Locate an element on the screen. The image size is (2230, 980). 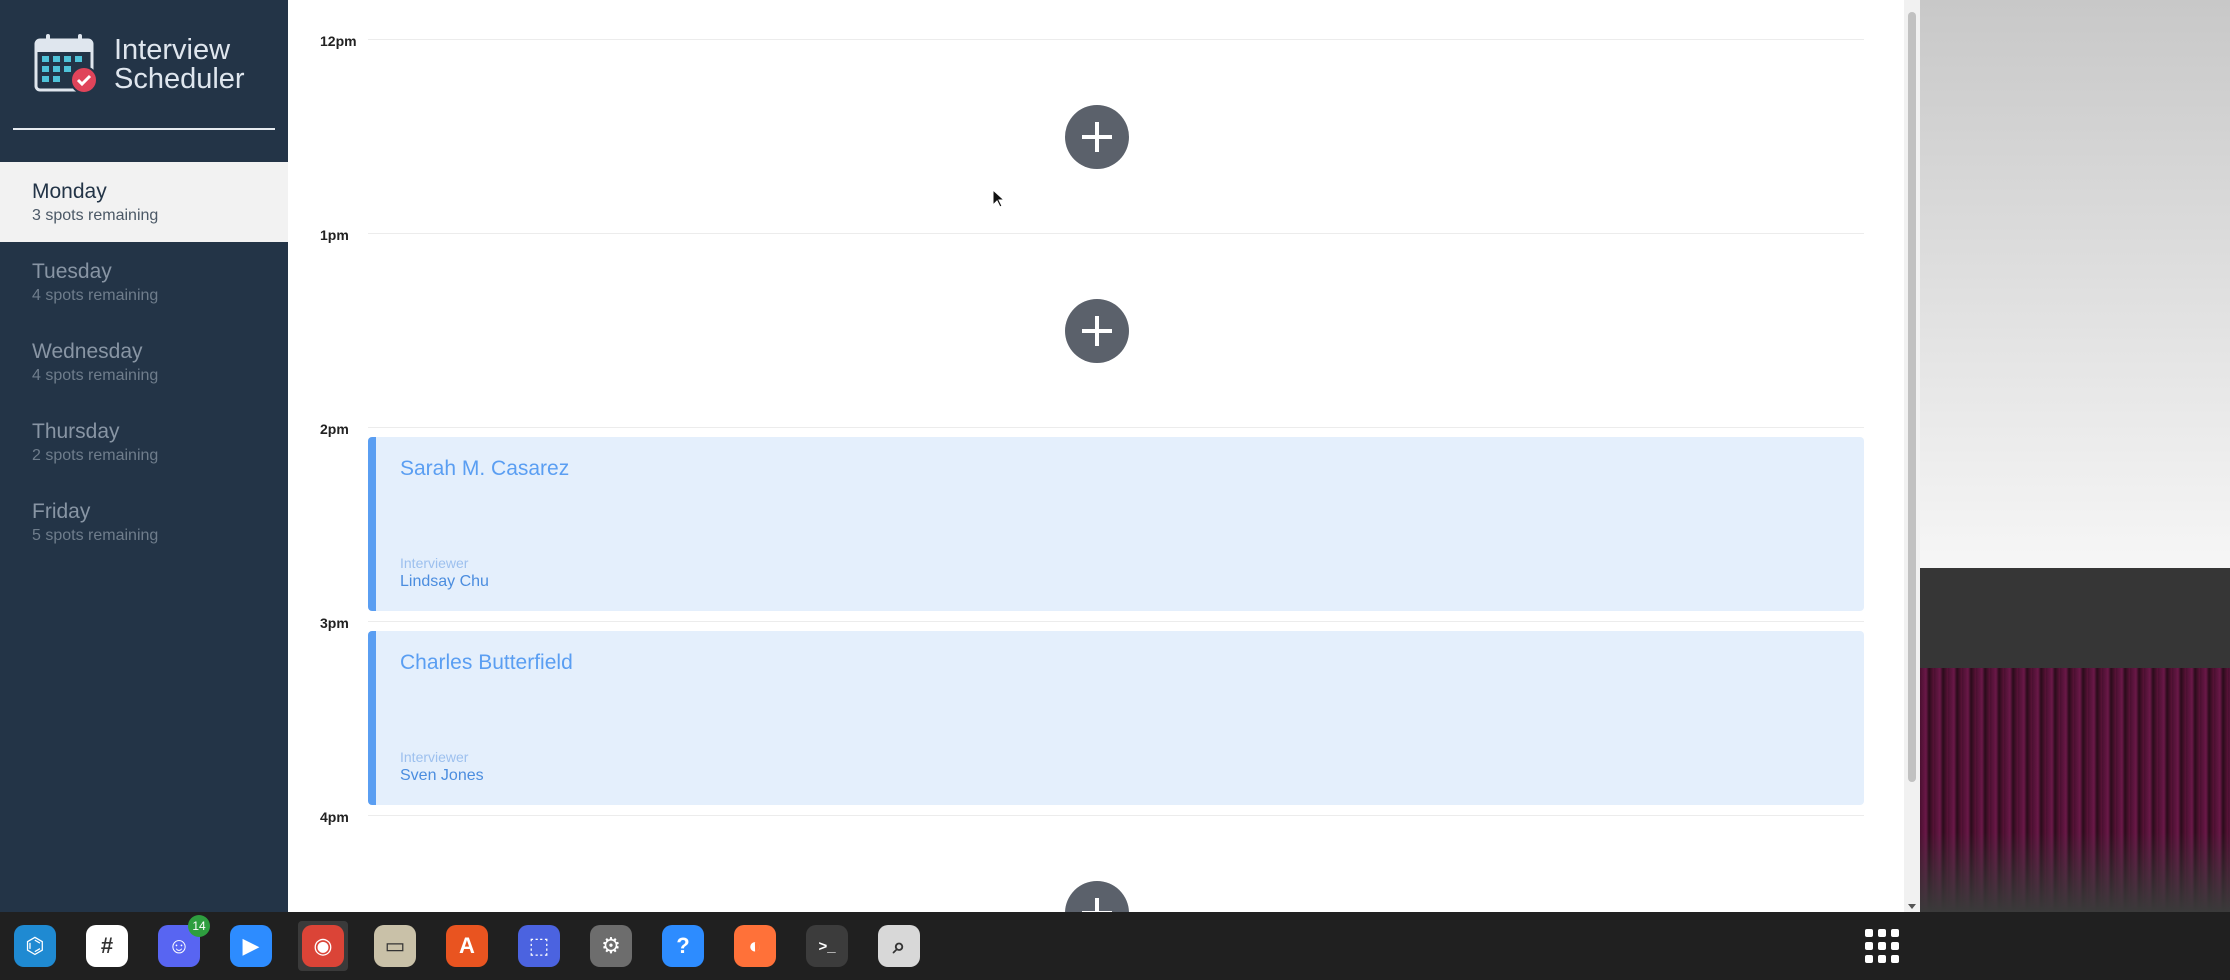
taskbar-image-viewer-button: ⌕ is located at coordinates (899, 946).